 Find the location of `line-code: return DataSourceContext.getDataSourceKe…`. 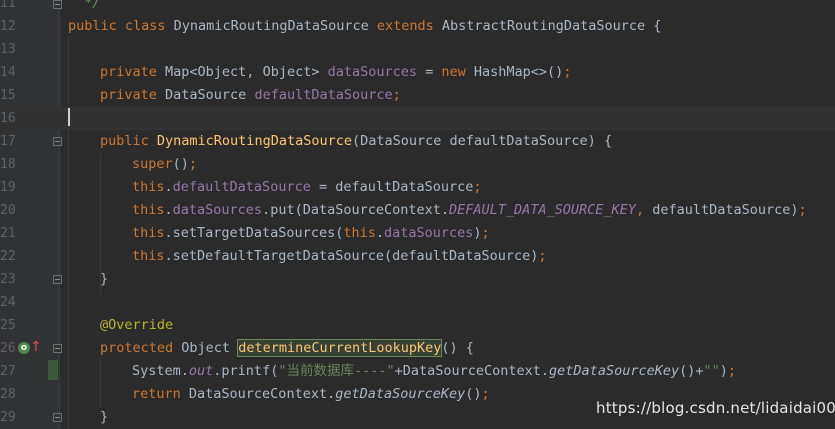

line-code: return DataSourceContext.getDataSourceKe… is located at coordinates (279, 394).